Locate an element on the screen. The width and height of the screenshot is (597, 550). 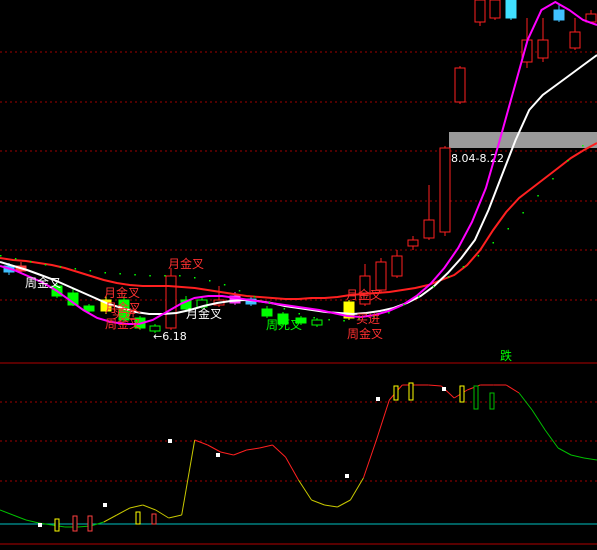
signal-label: 周死叉 is located at coordinates (284, 325).